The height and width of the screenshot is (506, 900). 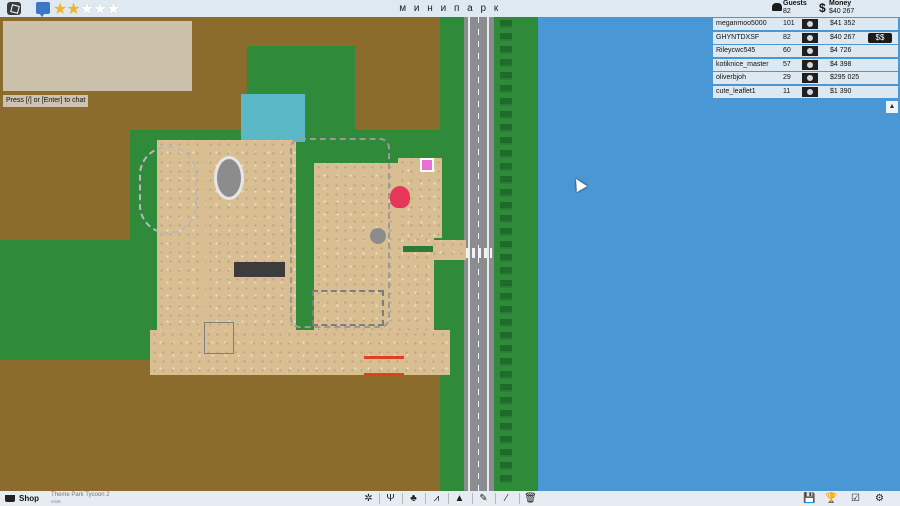 What do you see at coordinates (879, 498) in the screenshot?
I see `settings-tool-icon: ⚙` at bounding box center [879, 498].